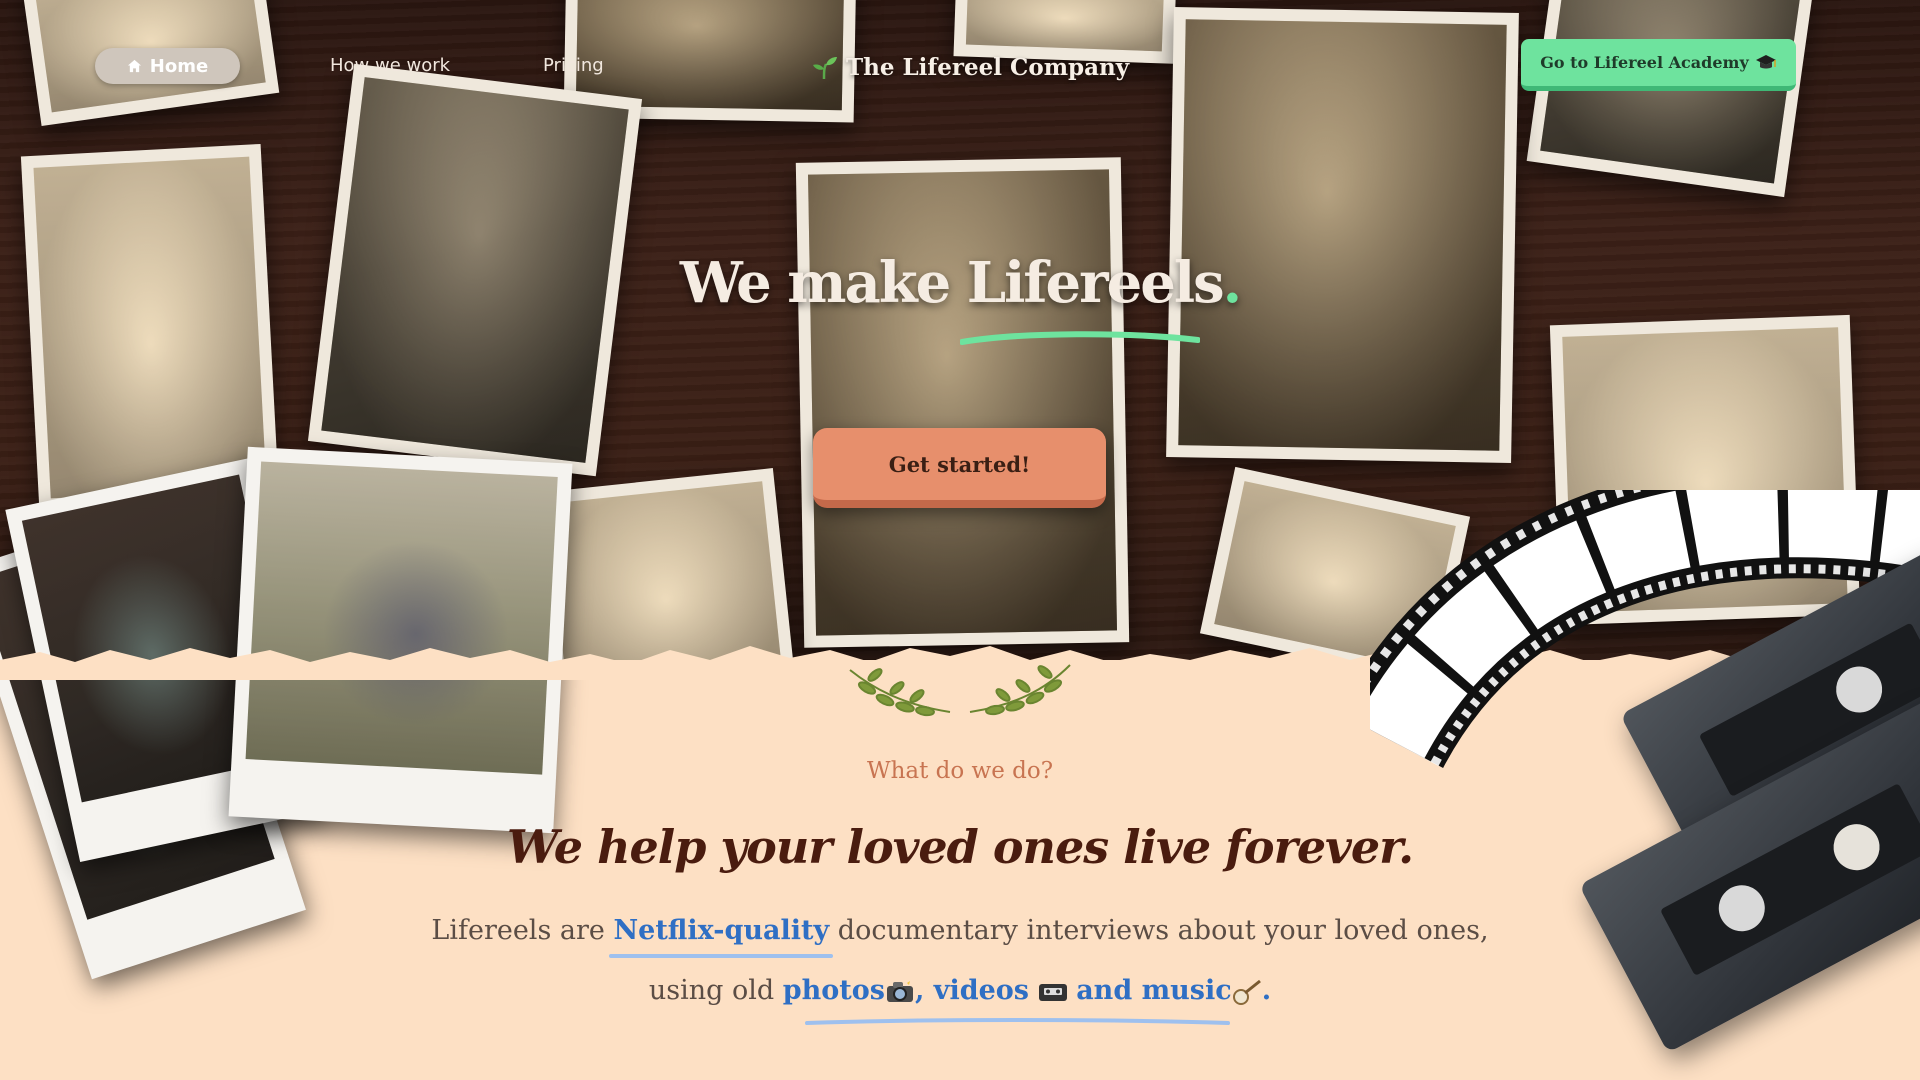  What do you see at coordinates (960, 690) in the screenshot?
I see `laurel-decoration` at bounding box center [960, 690].